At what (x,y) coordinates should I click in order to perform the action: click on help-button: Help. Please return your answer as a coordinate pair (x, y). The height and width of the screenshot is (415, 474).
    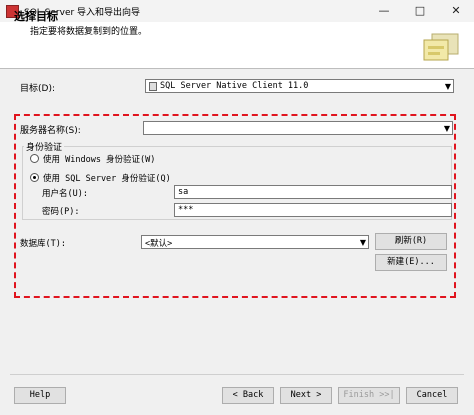
    Looking at the image, I should click on (40, 395).